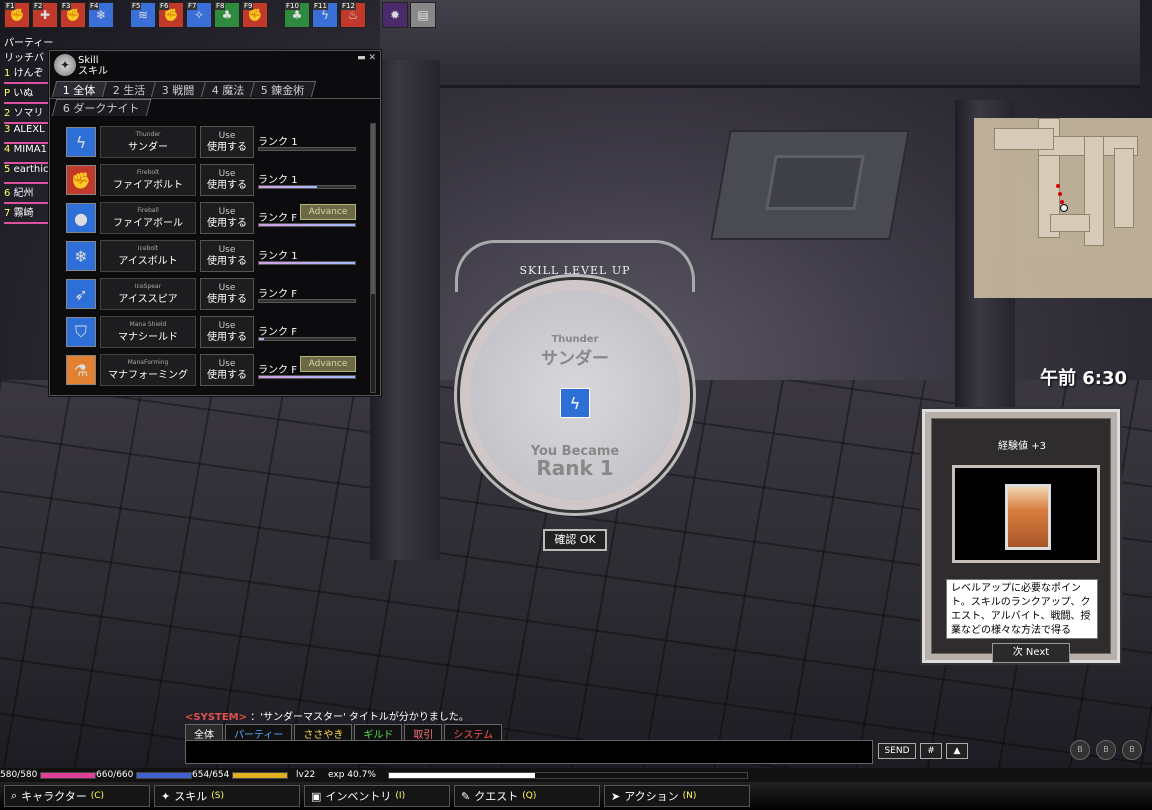 This screenshot has height=810, width=1152. I want to click on bubble-indicators: BBB, so click(1106, 750).